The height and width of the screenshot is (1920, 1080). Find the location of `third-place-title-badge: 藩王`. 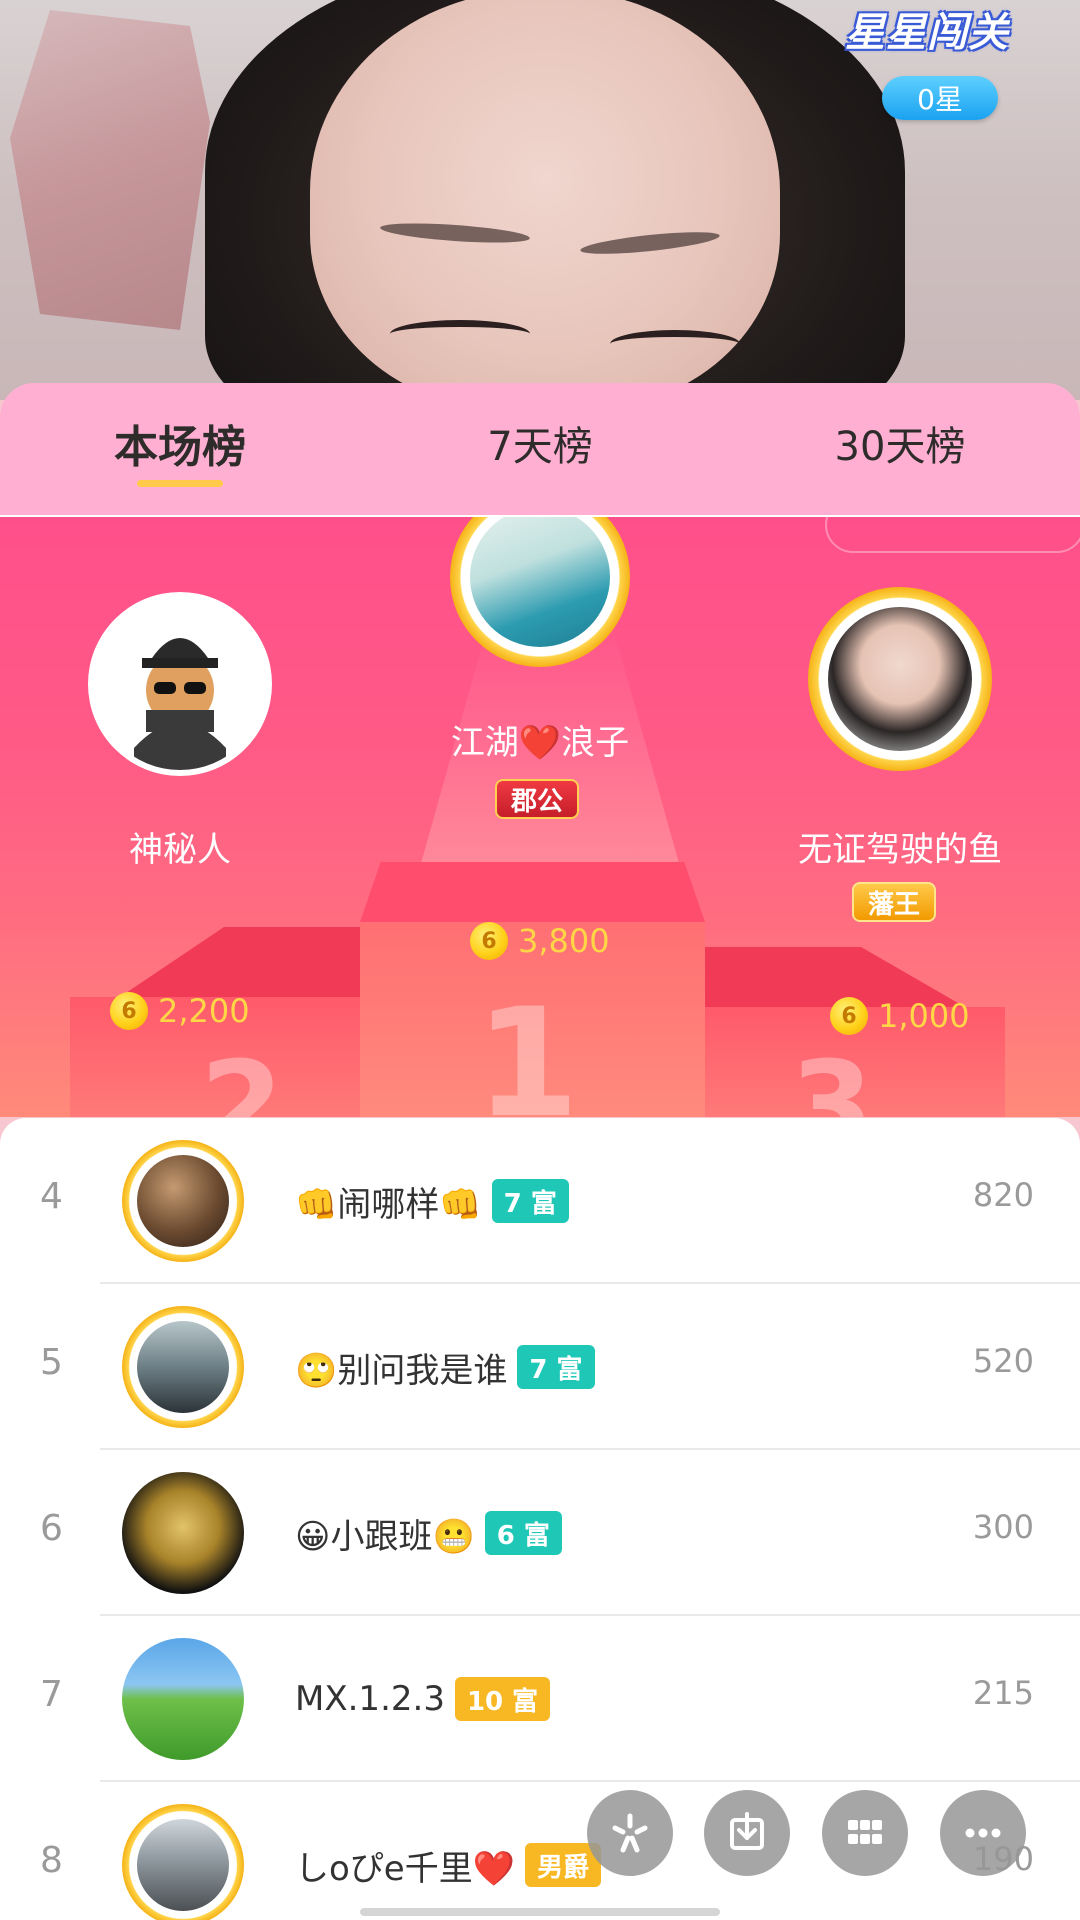

third-place-title-badge: 藩王 is located at coordinates (894, 902).